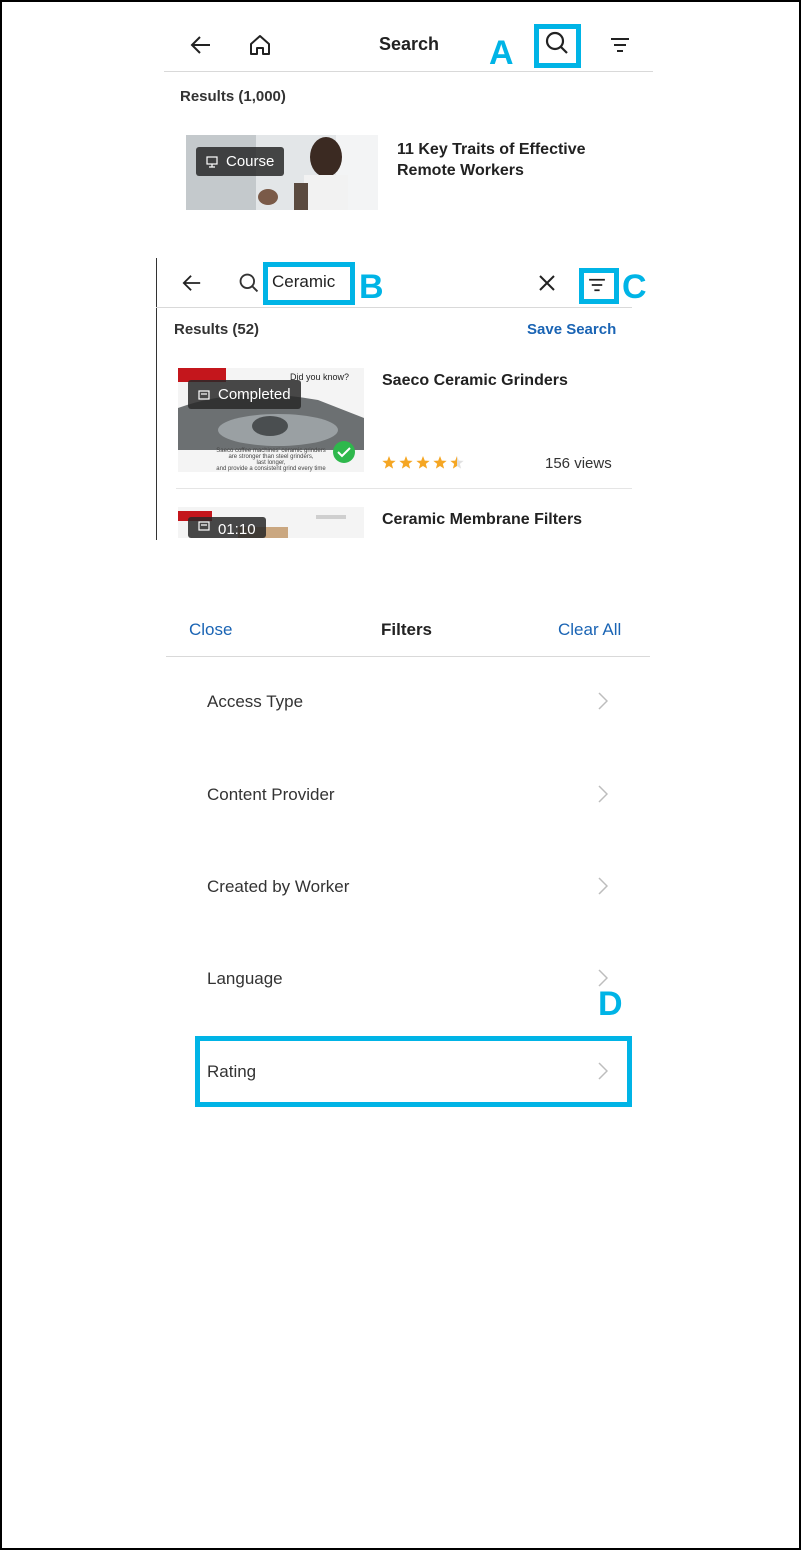 The height and width of the screenshot is (1550, 801). What do you see at coordinates (210, 630) in the screenshot?
I see `close-button: Close` at bounding box center [210, 630].